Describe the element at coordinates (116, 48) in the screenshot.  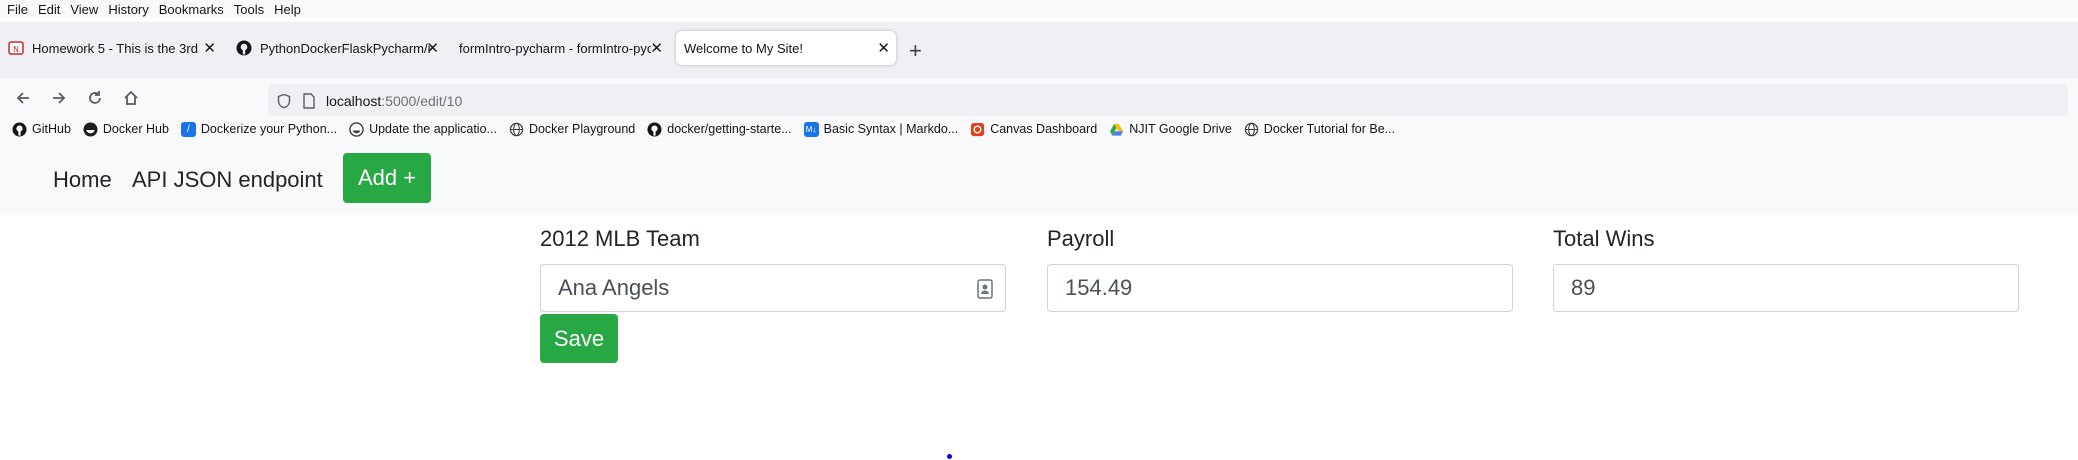
I see `tab-label: Homework 5 - This is the 3rd pa` at that location.